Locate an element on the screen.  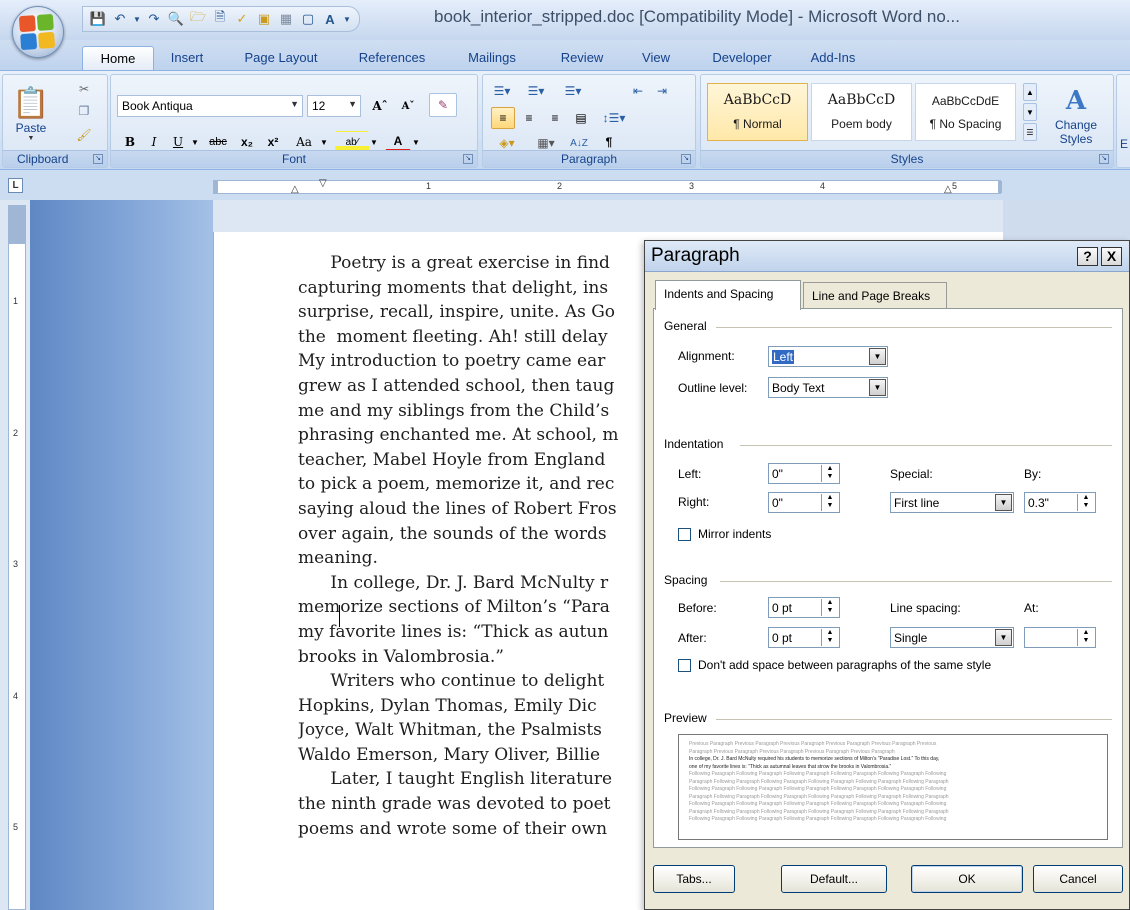
justify-icon: ▤ is located at coordinates (581, 118).